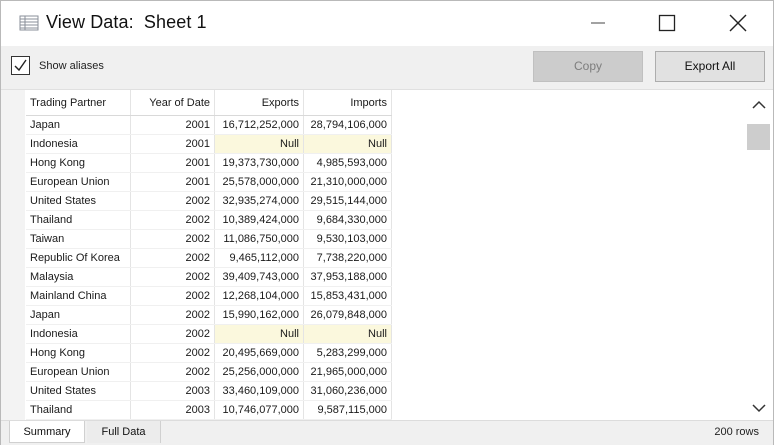 Image resolution: width=774 pixels, height=445 pixels. Describe the element at coordinates (710, 66) in the screenshot. I see `export-all-button: Export All` at that location.